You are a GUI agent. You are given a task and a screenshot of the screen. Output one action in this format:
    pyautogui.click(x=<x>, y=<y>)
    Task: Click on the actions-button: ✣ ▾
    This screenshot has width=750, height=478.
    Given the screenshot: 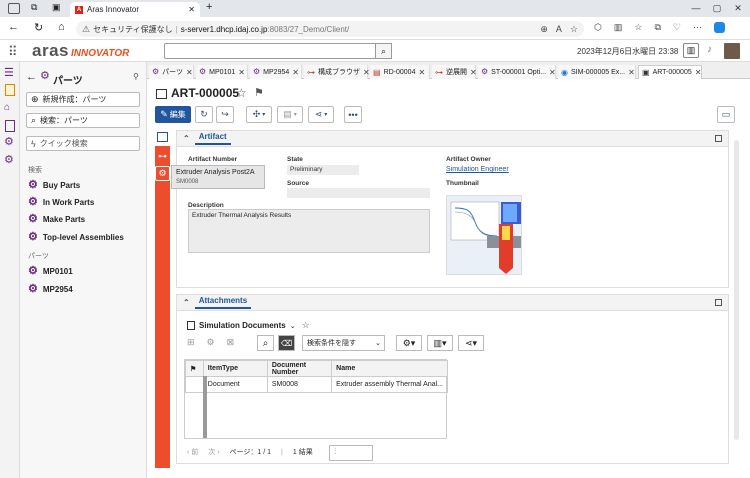 What is the action you would take?
    pyautogui.click(x=259, y=114)
    